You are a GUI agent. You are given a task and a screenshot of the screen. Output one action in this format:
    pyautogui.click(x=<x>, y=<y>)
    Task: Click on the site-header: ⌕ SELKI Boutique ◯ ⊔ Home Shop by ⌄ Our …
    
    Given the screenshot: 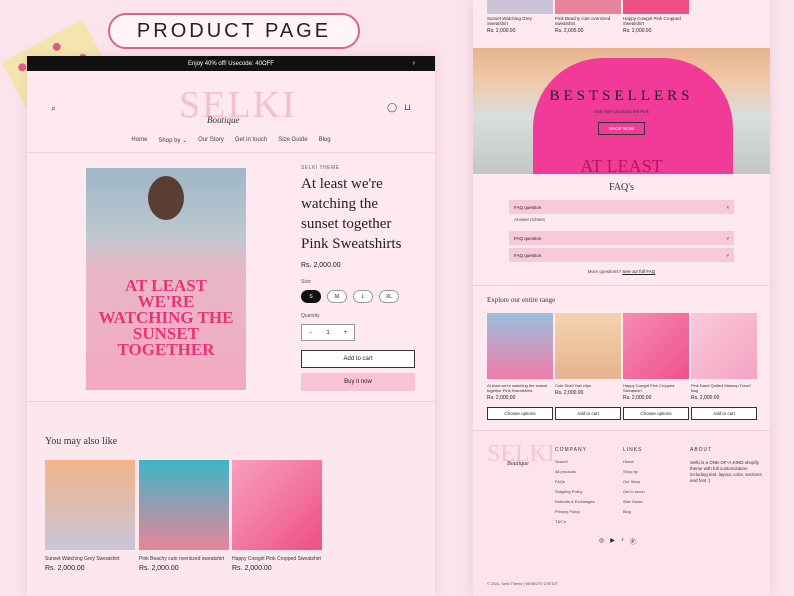 What is the action you would take?
    pyautogui.click(x=231, y=112)
    